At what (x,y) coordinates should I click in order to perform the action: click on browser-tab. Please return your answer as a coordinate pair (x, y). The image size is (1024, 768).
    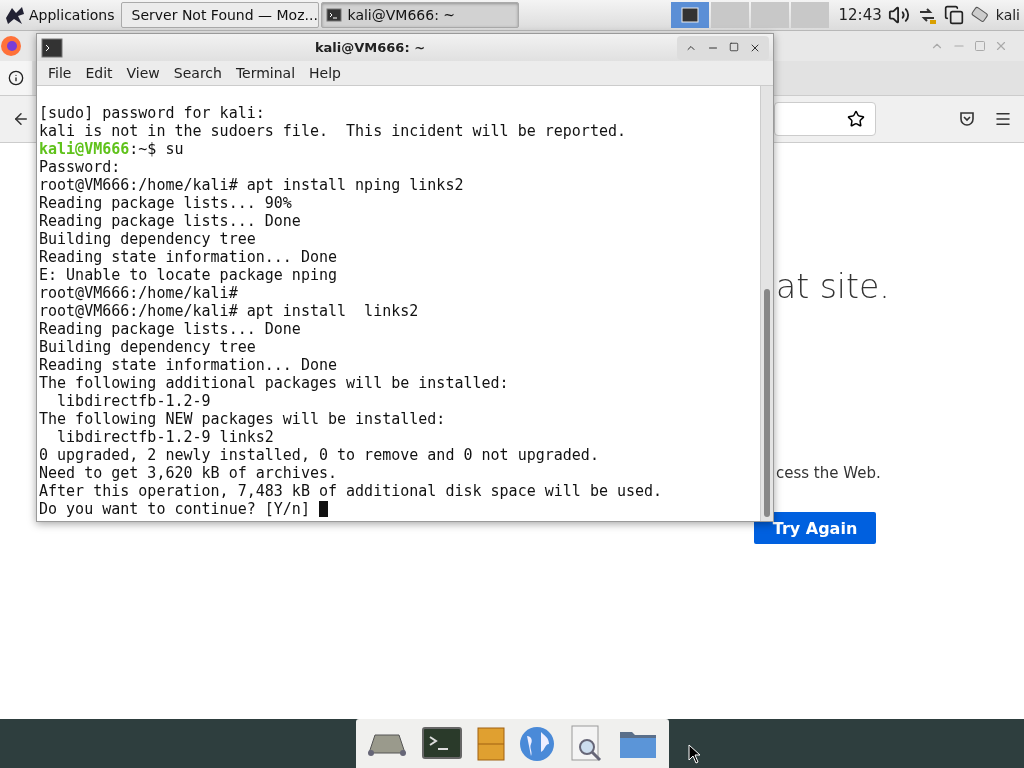
    Looking at the image, I should click on (16, 78).